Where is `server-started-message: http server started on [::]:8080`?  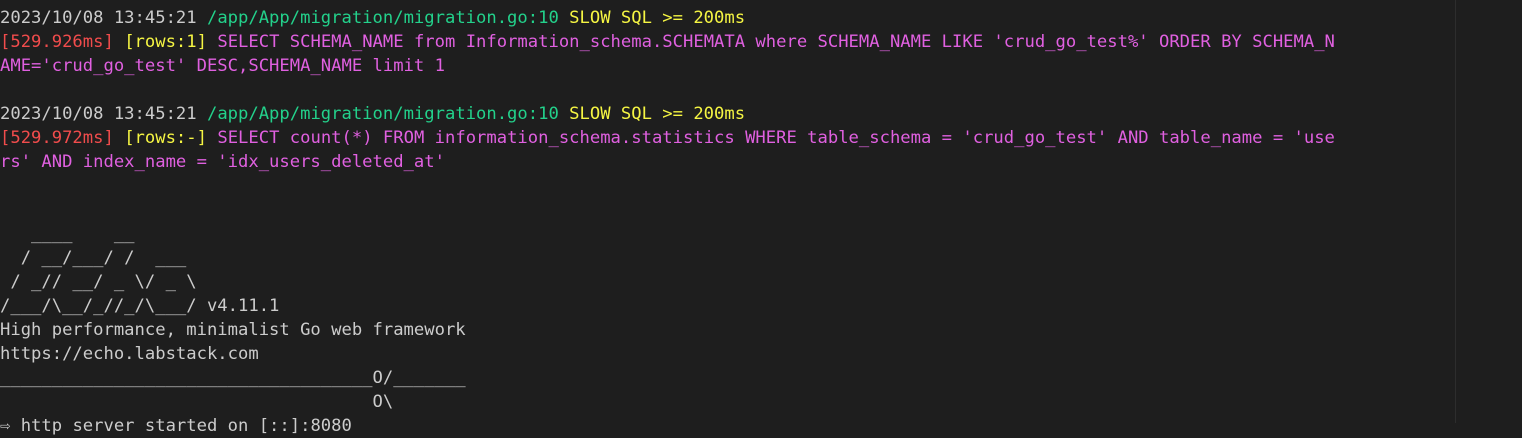
server-started-message: http server started on [::]:8080 is located at coordinates (181, 426).